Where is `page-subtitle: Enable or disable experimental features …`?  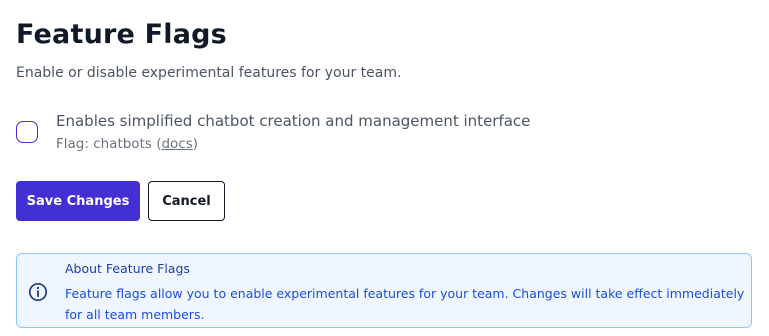
page-subtitle: Enable or disable experimental features … is located at coordinates (209, 73).